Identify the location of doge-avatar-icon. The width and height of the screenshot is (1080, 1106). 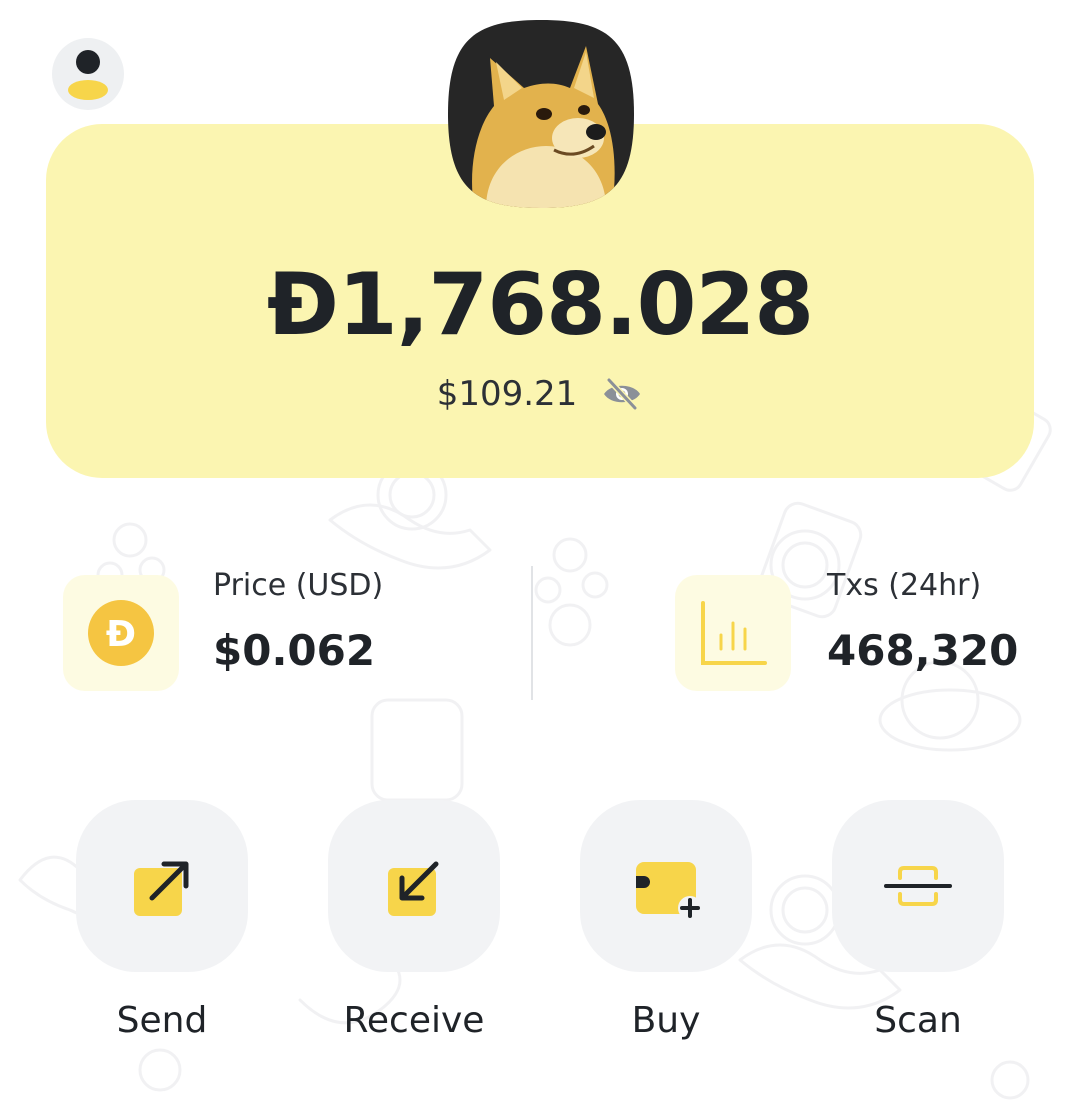
(541, 114).